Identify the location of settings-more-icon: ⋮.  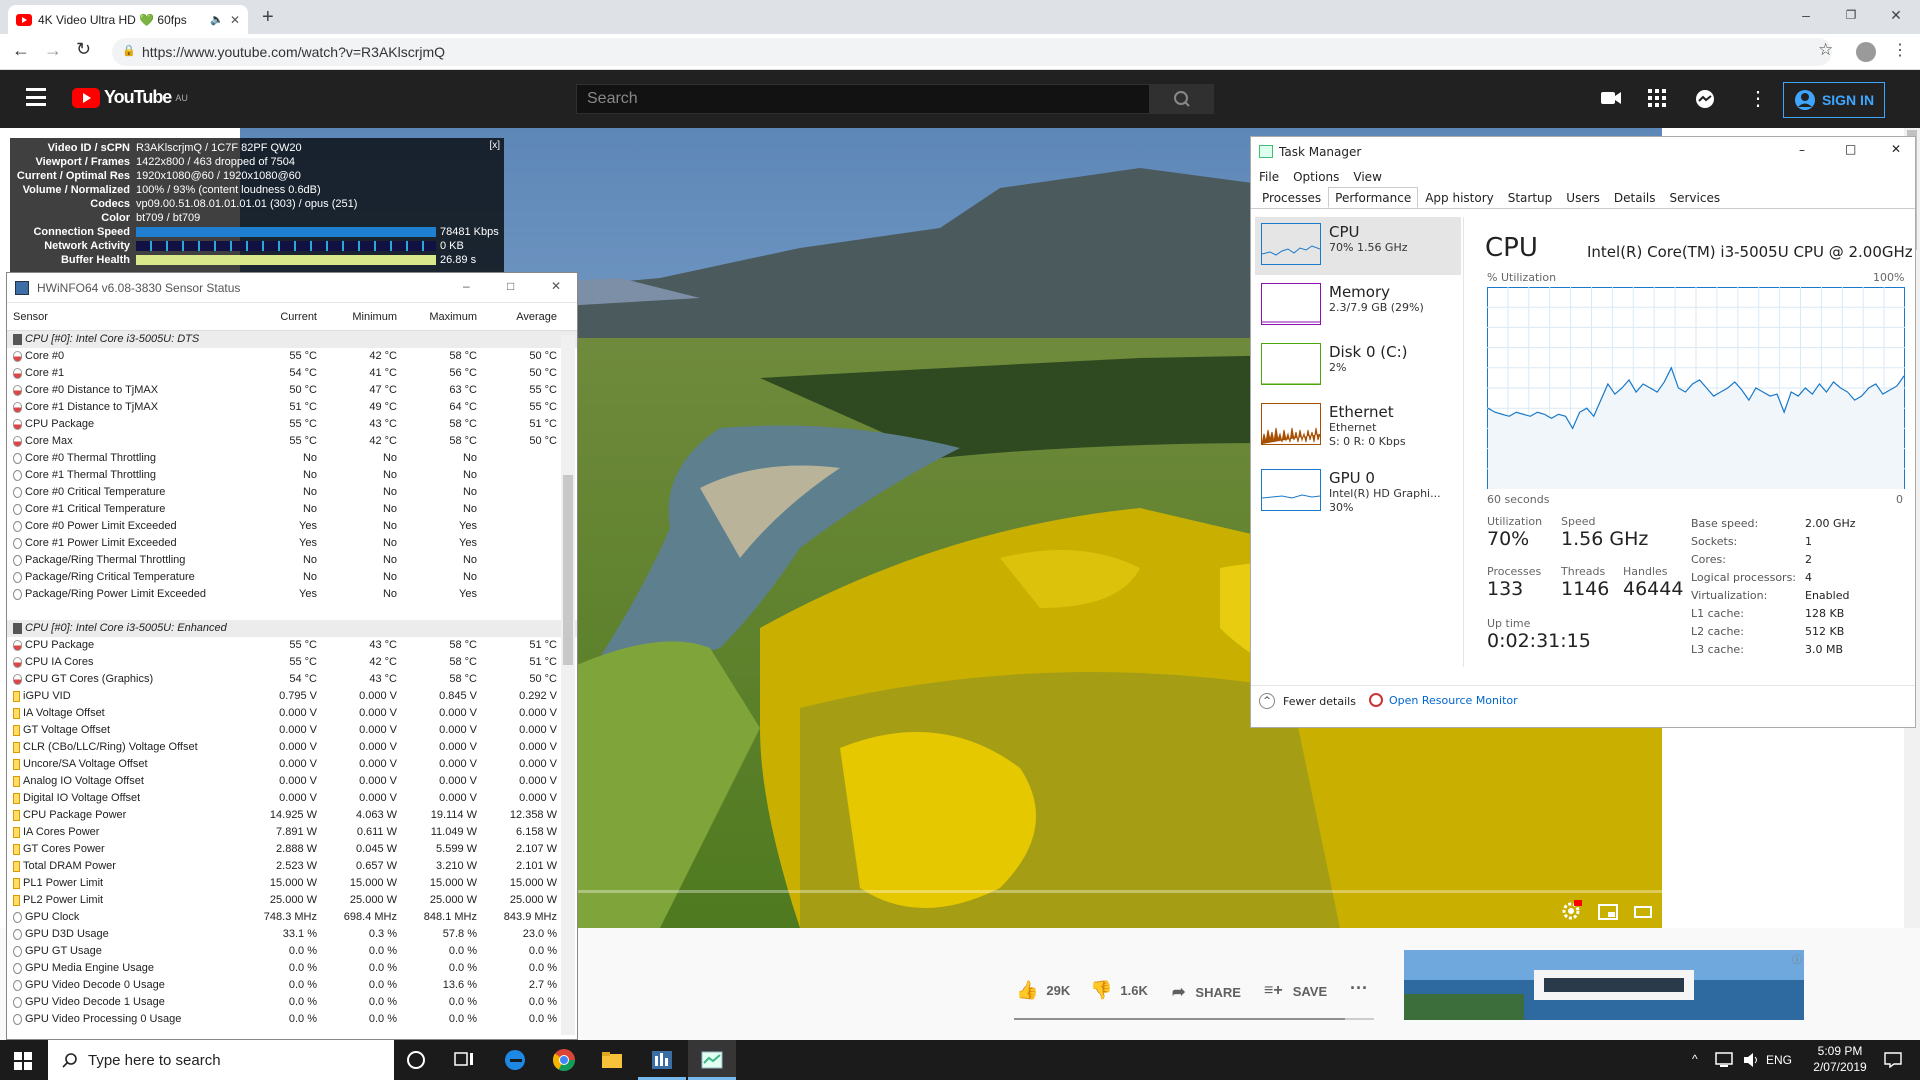
(1758, 98).